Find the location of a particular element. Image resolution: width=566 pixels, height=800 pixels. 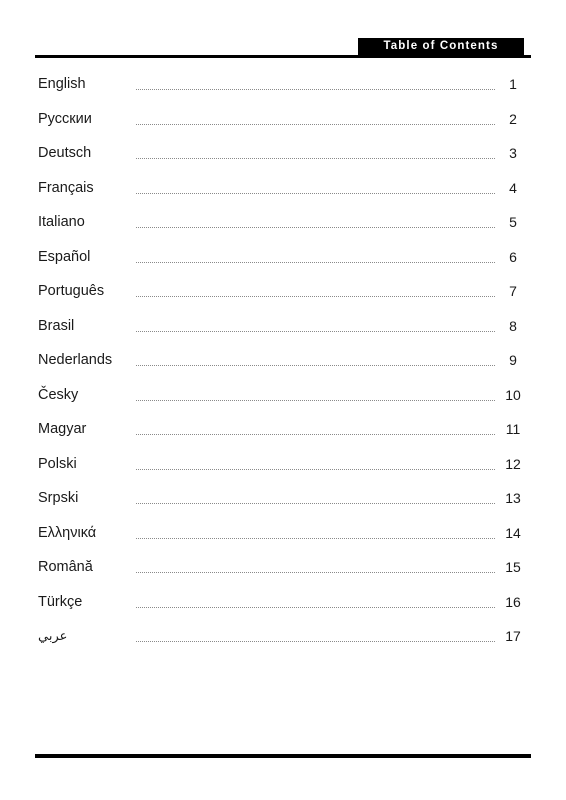

toc-entry: Nederlands 9 is located at coordinates (283, 367).